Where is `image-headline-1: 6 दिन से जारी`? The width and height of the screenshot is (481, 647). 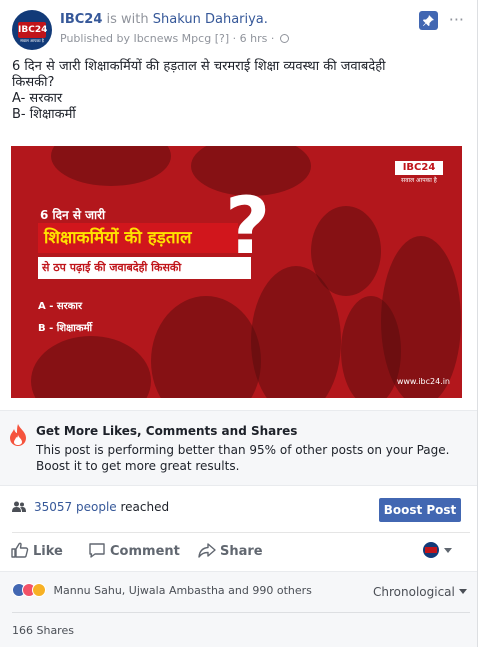
image-headline-1: 6 दिन से जारी is located at coordinates (73, 215).